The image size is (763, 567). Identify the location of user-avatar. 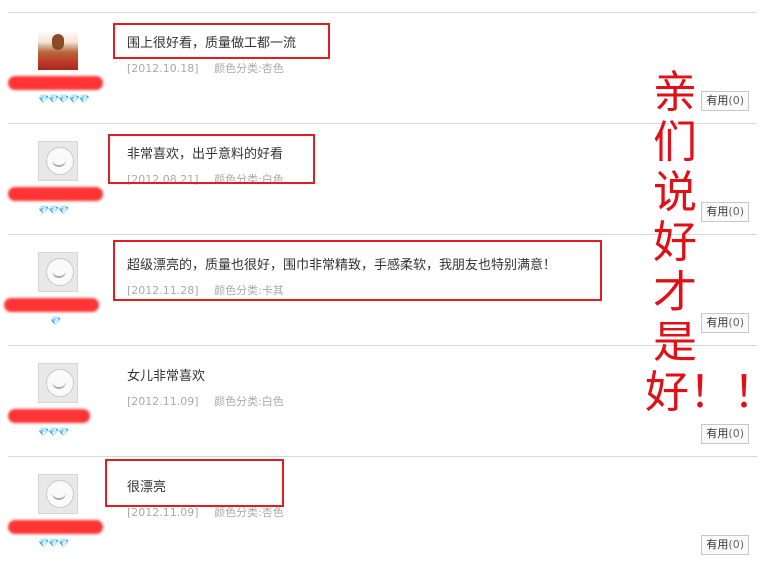
(58, 50).